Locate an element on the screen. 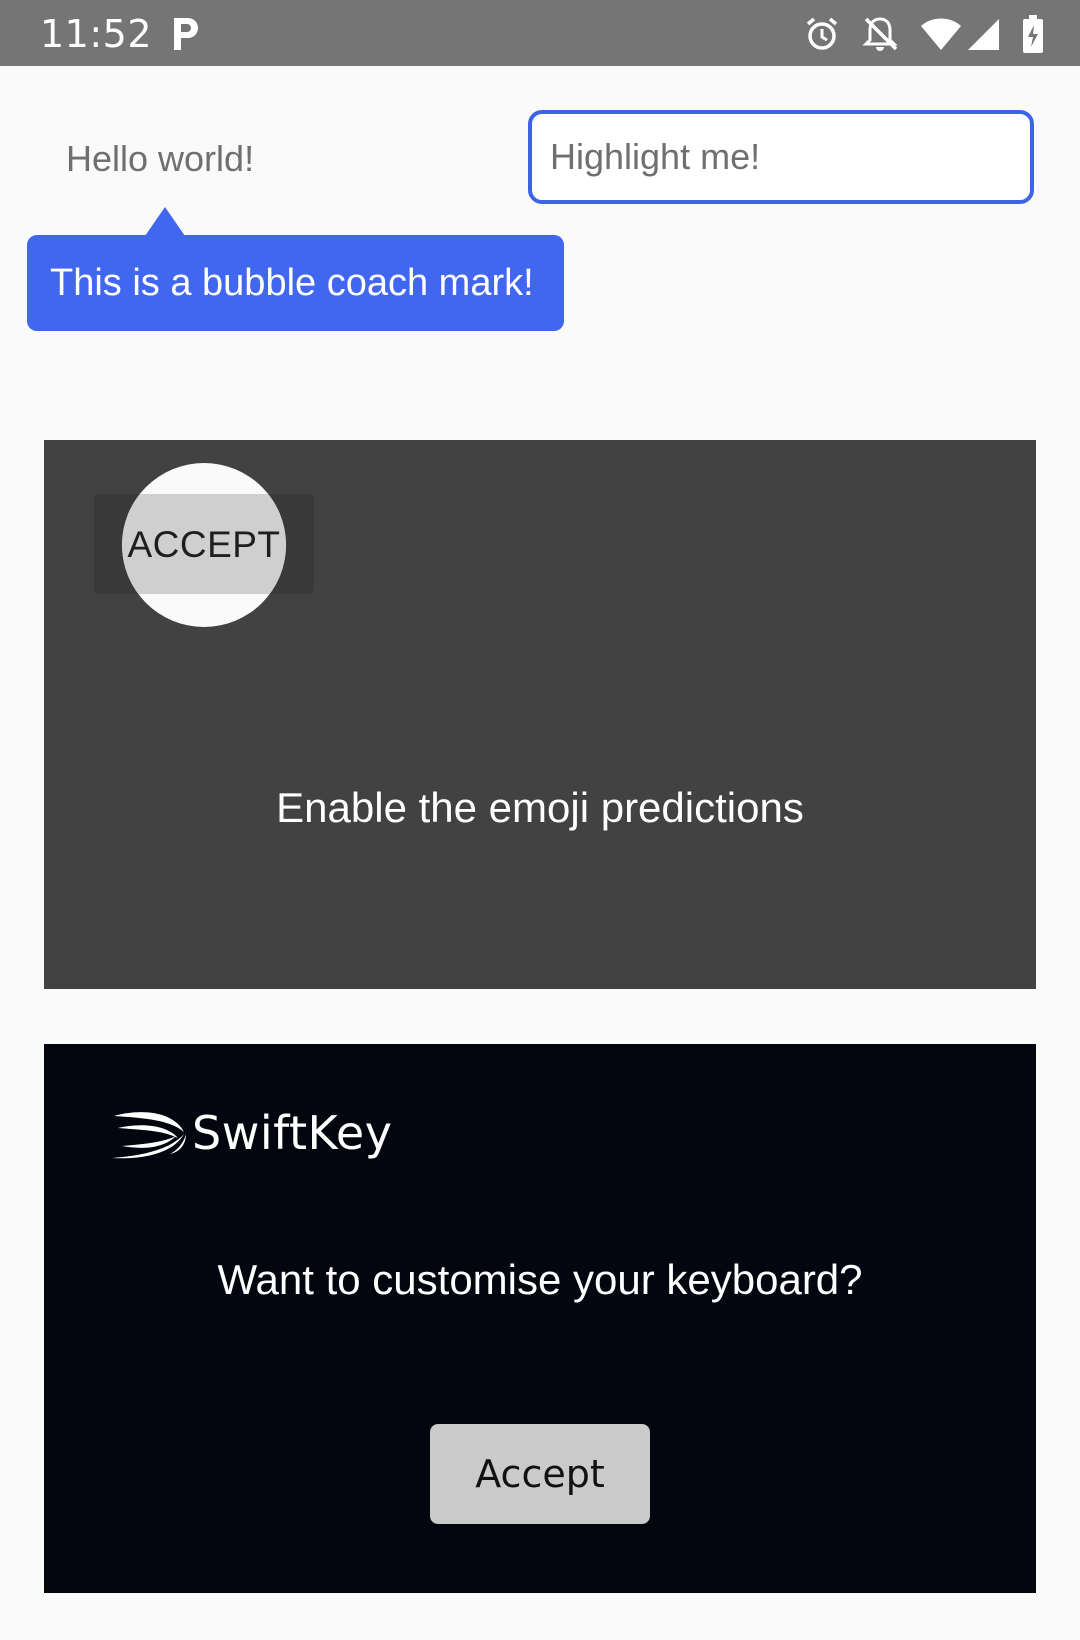 This screenshot has height=1640, width=1080. bubble-coach-mark-text: This is a bubble coach mark! is located at coordinates (292, 282).